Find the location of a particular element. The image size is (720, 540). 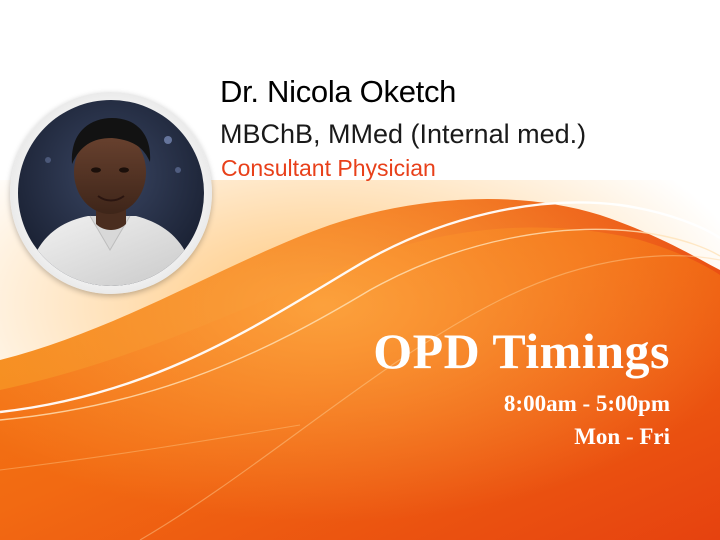

opd-days: Mon - Fri is located at coordinates (622, 436).